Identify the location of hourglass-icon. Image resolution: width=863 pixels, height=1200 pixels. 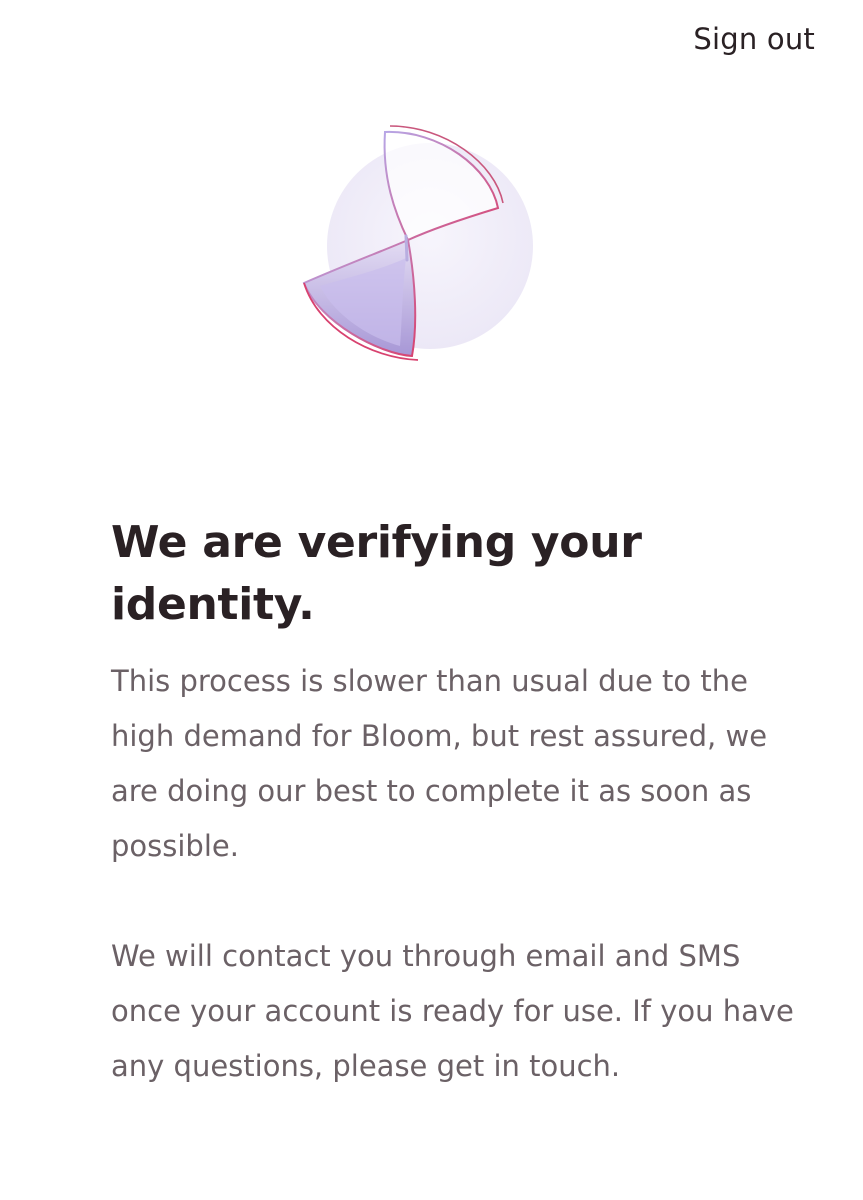
(417, 243).